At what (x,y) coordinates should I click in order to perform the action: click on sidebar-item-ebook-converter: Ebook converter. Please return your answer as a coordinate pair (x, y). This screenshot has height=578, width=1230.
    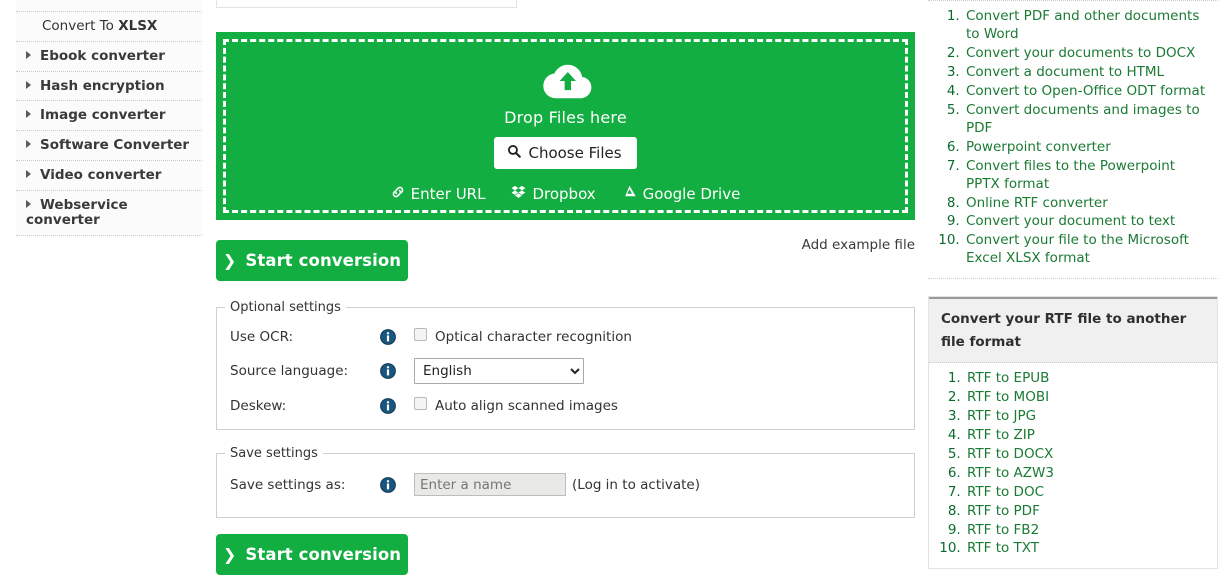
    Looking at the image, I should click on (109, 56).